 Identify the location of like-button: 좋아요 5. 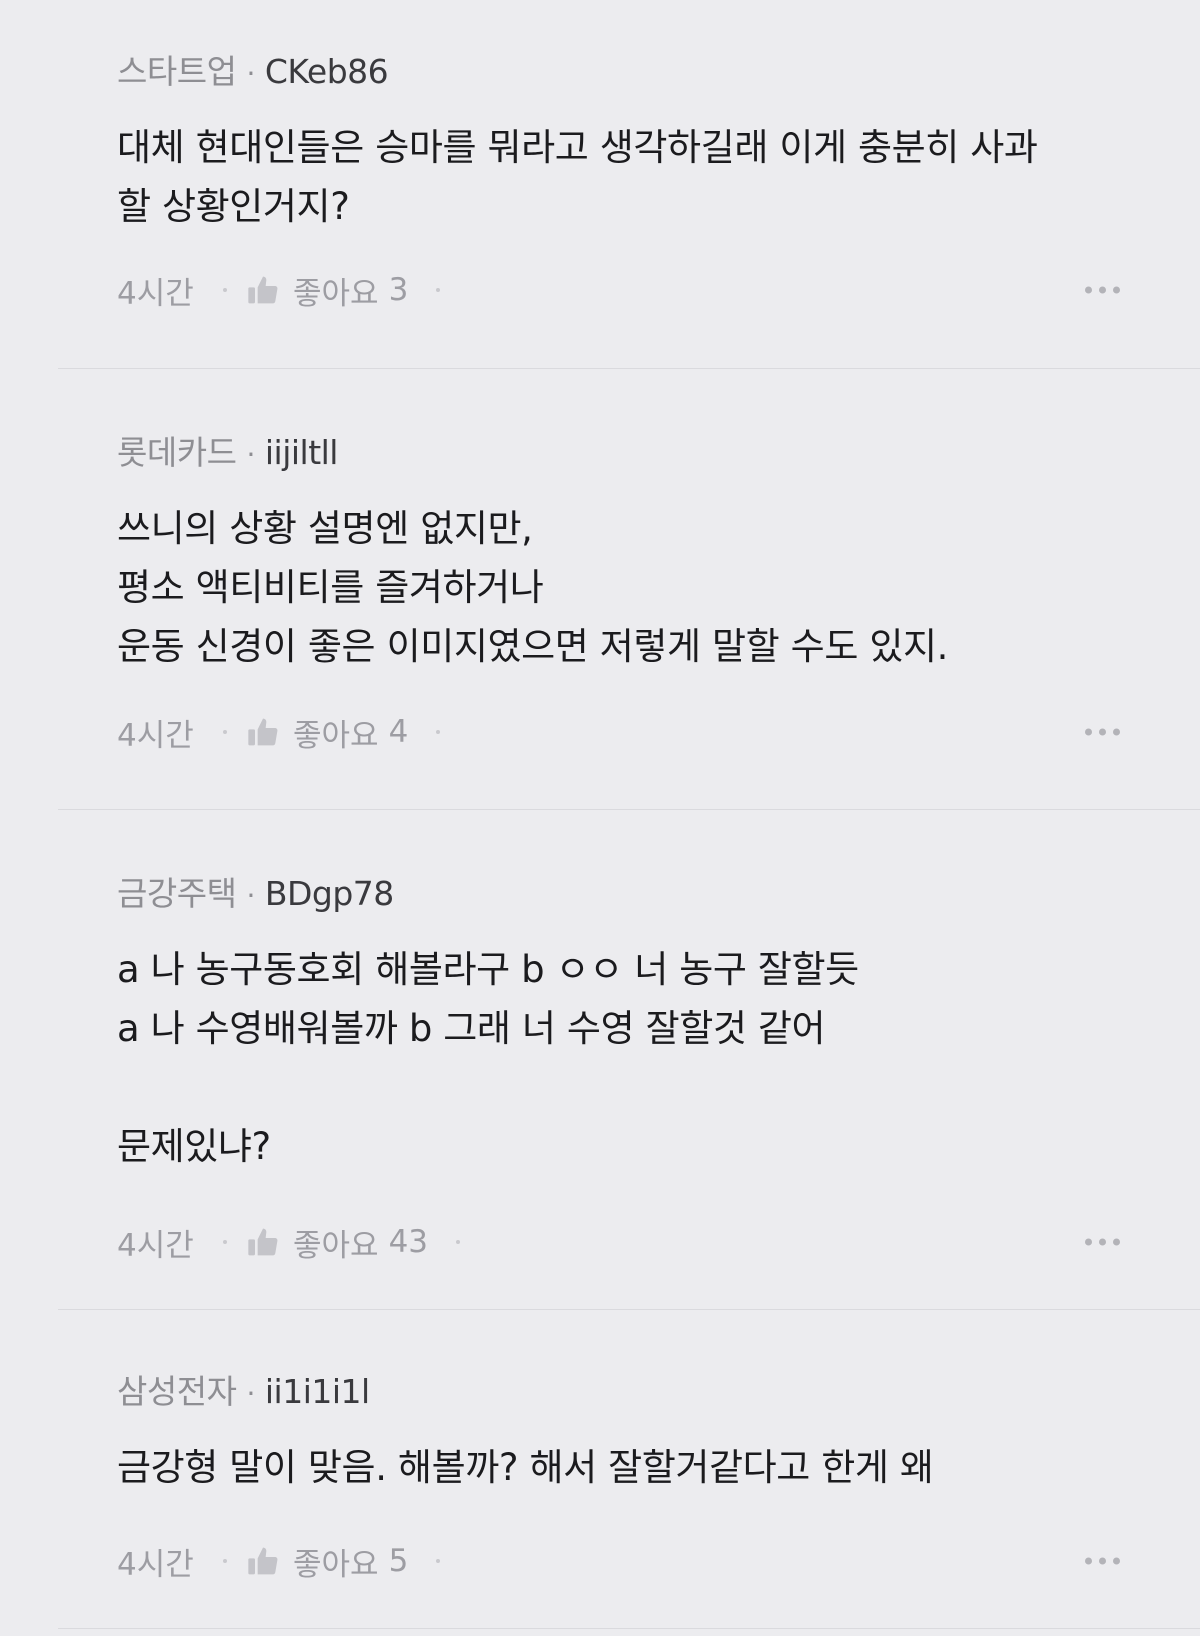
(327, 1561).